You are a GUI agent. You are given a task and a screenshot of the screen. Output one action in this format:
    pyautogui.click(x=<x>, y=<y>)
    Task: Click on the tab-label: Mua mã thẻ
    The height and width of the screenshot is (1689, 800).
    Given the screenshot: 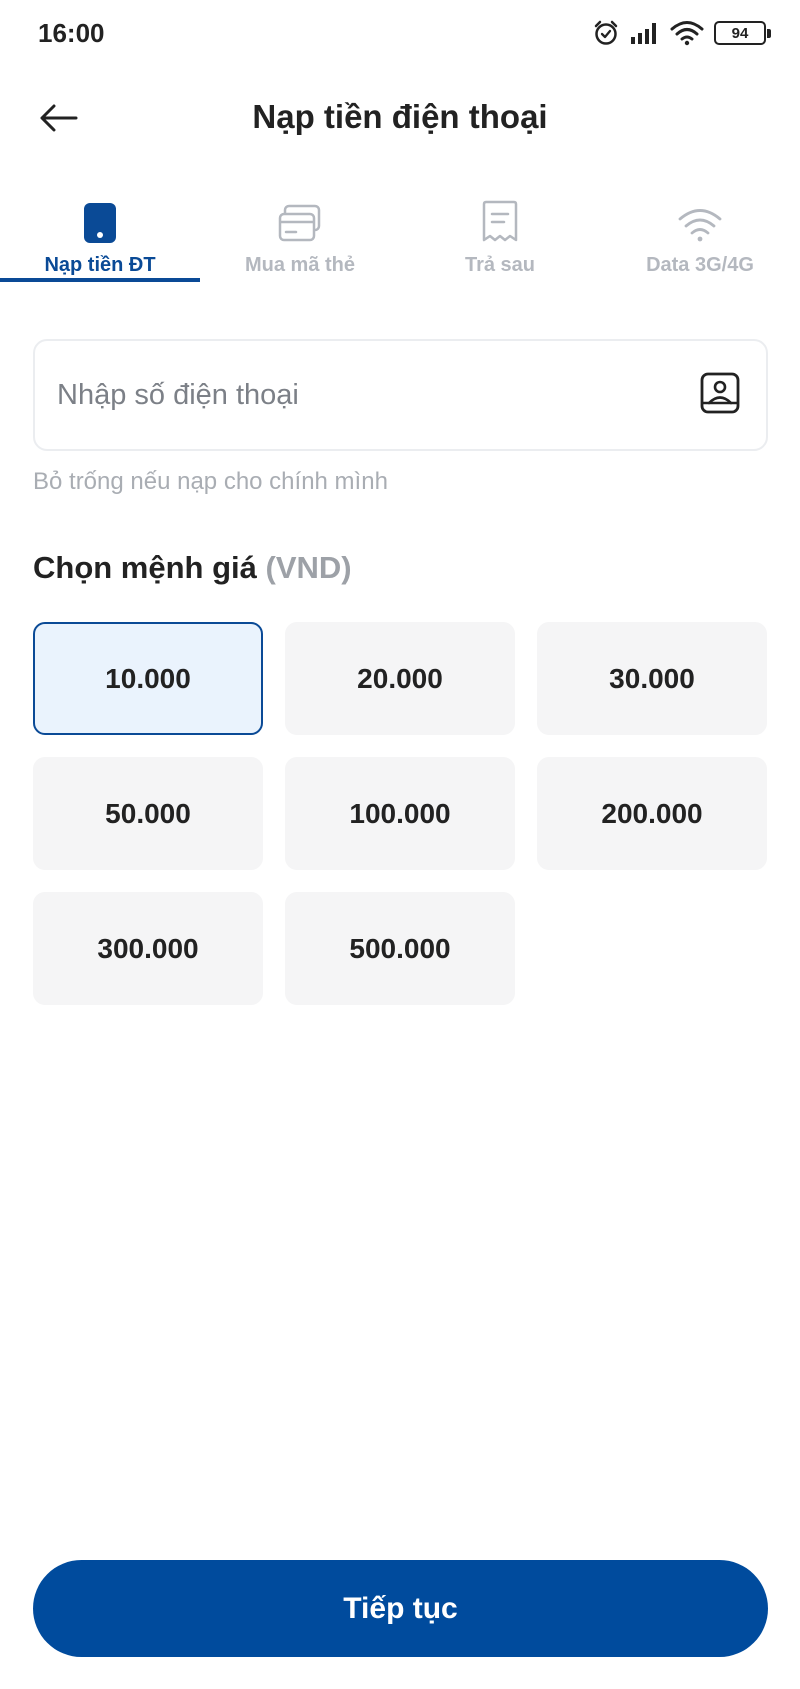 What is the action you would take?
    pyautogui.click(x=300, y=265)
    